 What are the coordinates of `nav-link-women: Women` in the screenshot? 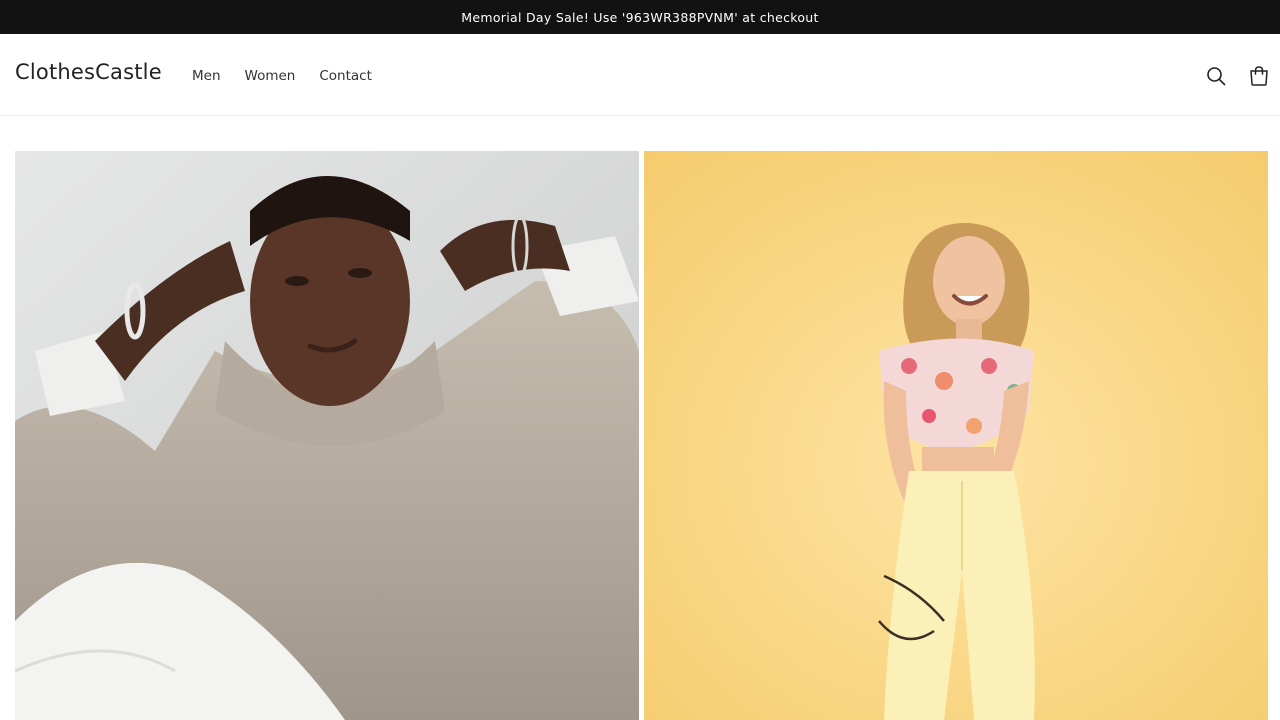 It's located at (270, 76).